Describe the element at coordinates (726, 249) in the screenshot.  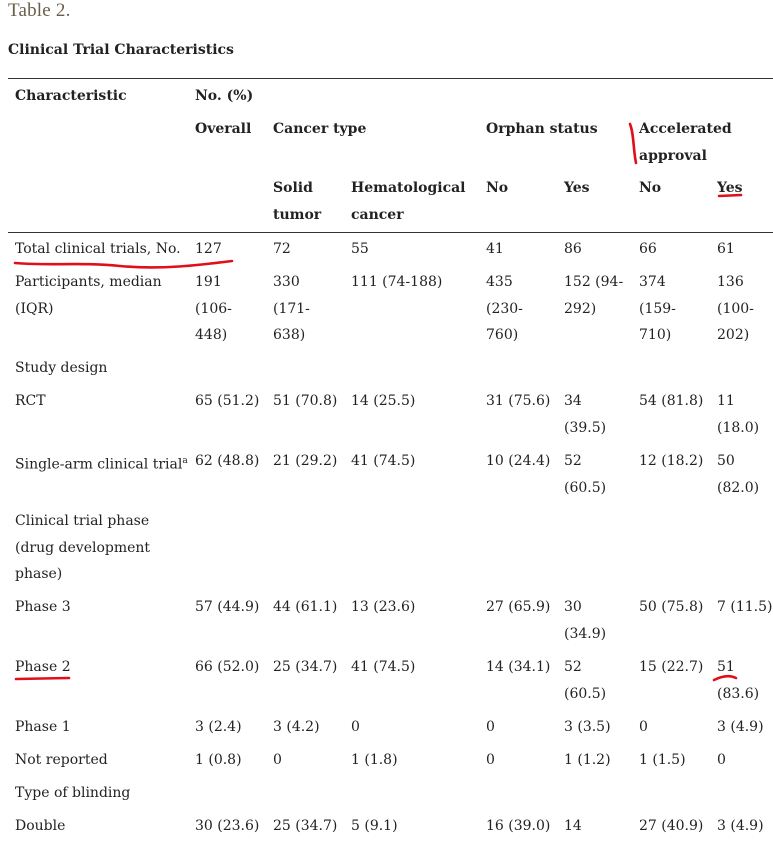
I see `table-cell: 61` at that location.